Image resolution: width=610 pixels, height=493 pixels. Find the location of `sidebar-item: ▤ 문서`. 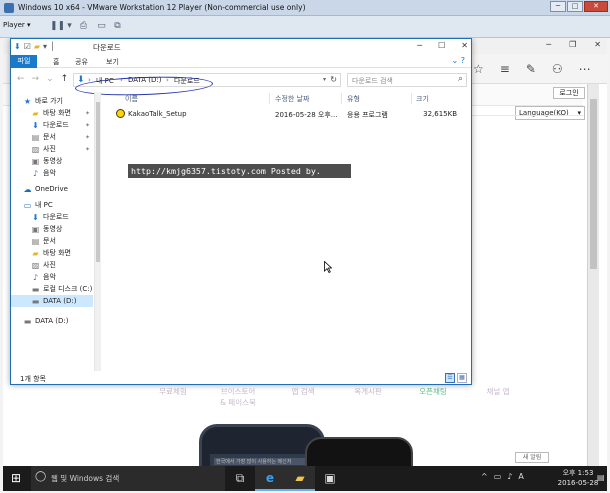

sidebar-item: ▤ 문서 is located at coordinates (52, 241).